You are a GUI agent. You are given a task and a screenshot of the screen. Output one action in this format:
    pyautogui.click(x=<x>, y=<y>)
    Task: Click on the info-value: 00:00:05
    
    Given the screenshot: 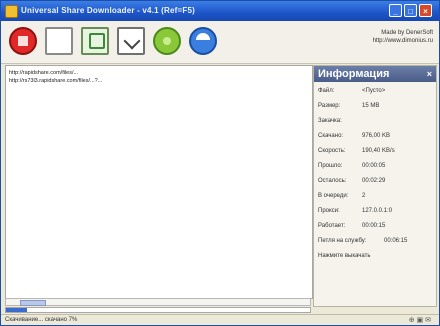 What is the action you would take?
    pyautogui.click(x=374, y=166)
    